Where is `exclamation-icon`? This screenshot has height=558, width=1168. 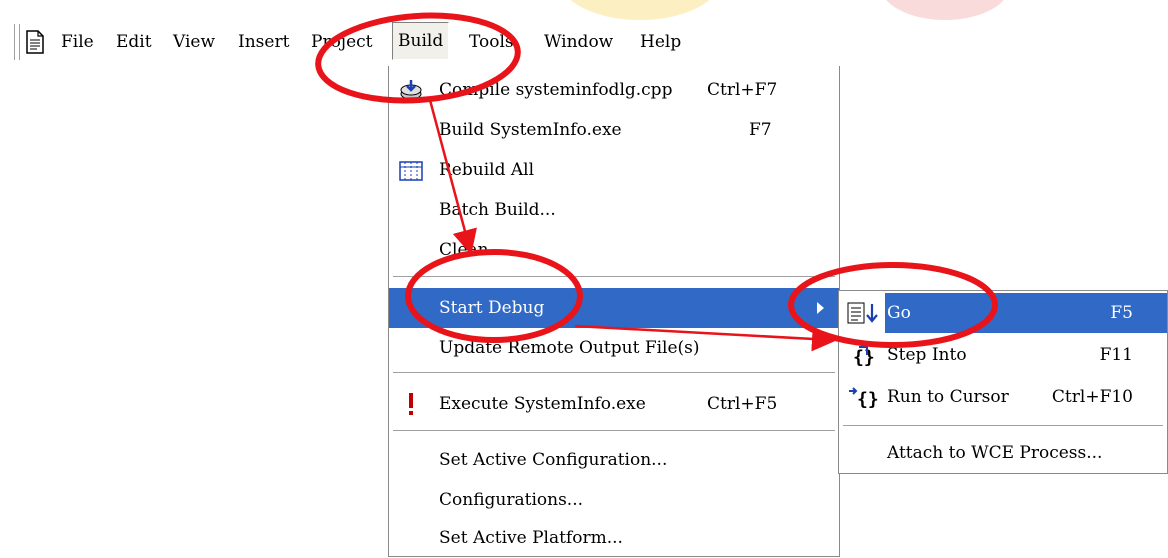 exclamation-icon is located at coordinates (411, 404).